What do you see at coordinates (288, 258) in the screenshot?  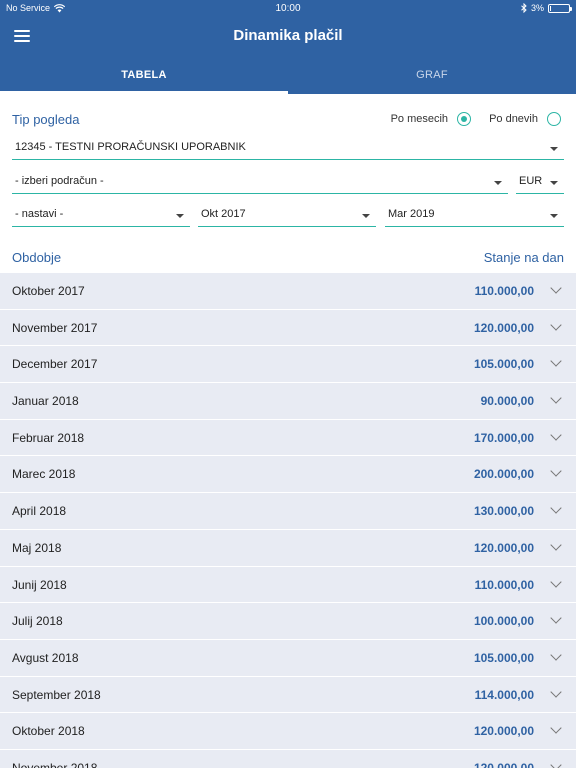 I see `table-header: Obdobje Stanje na dan` at bounding box center [288, 258].